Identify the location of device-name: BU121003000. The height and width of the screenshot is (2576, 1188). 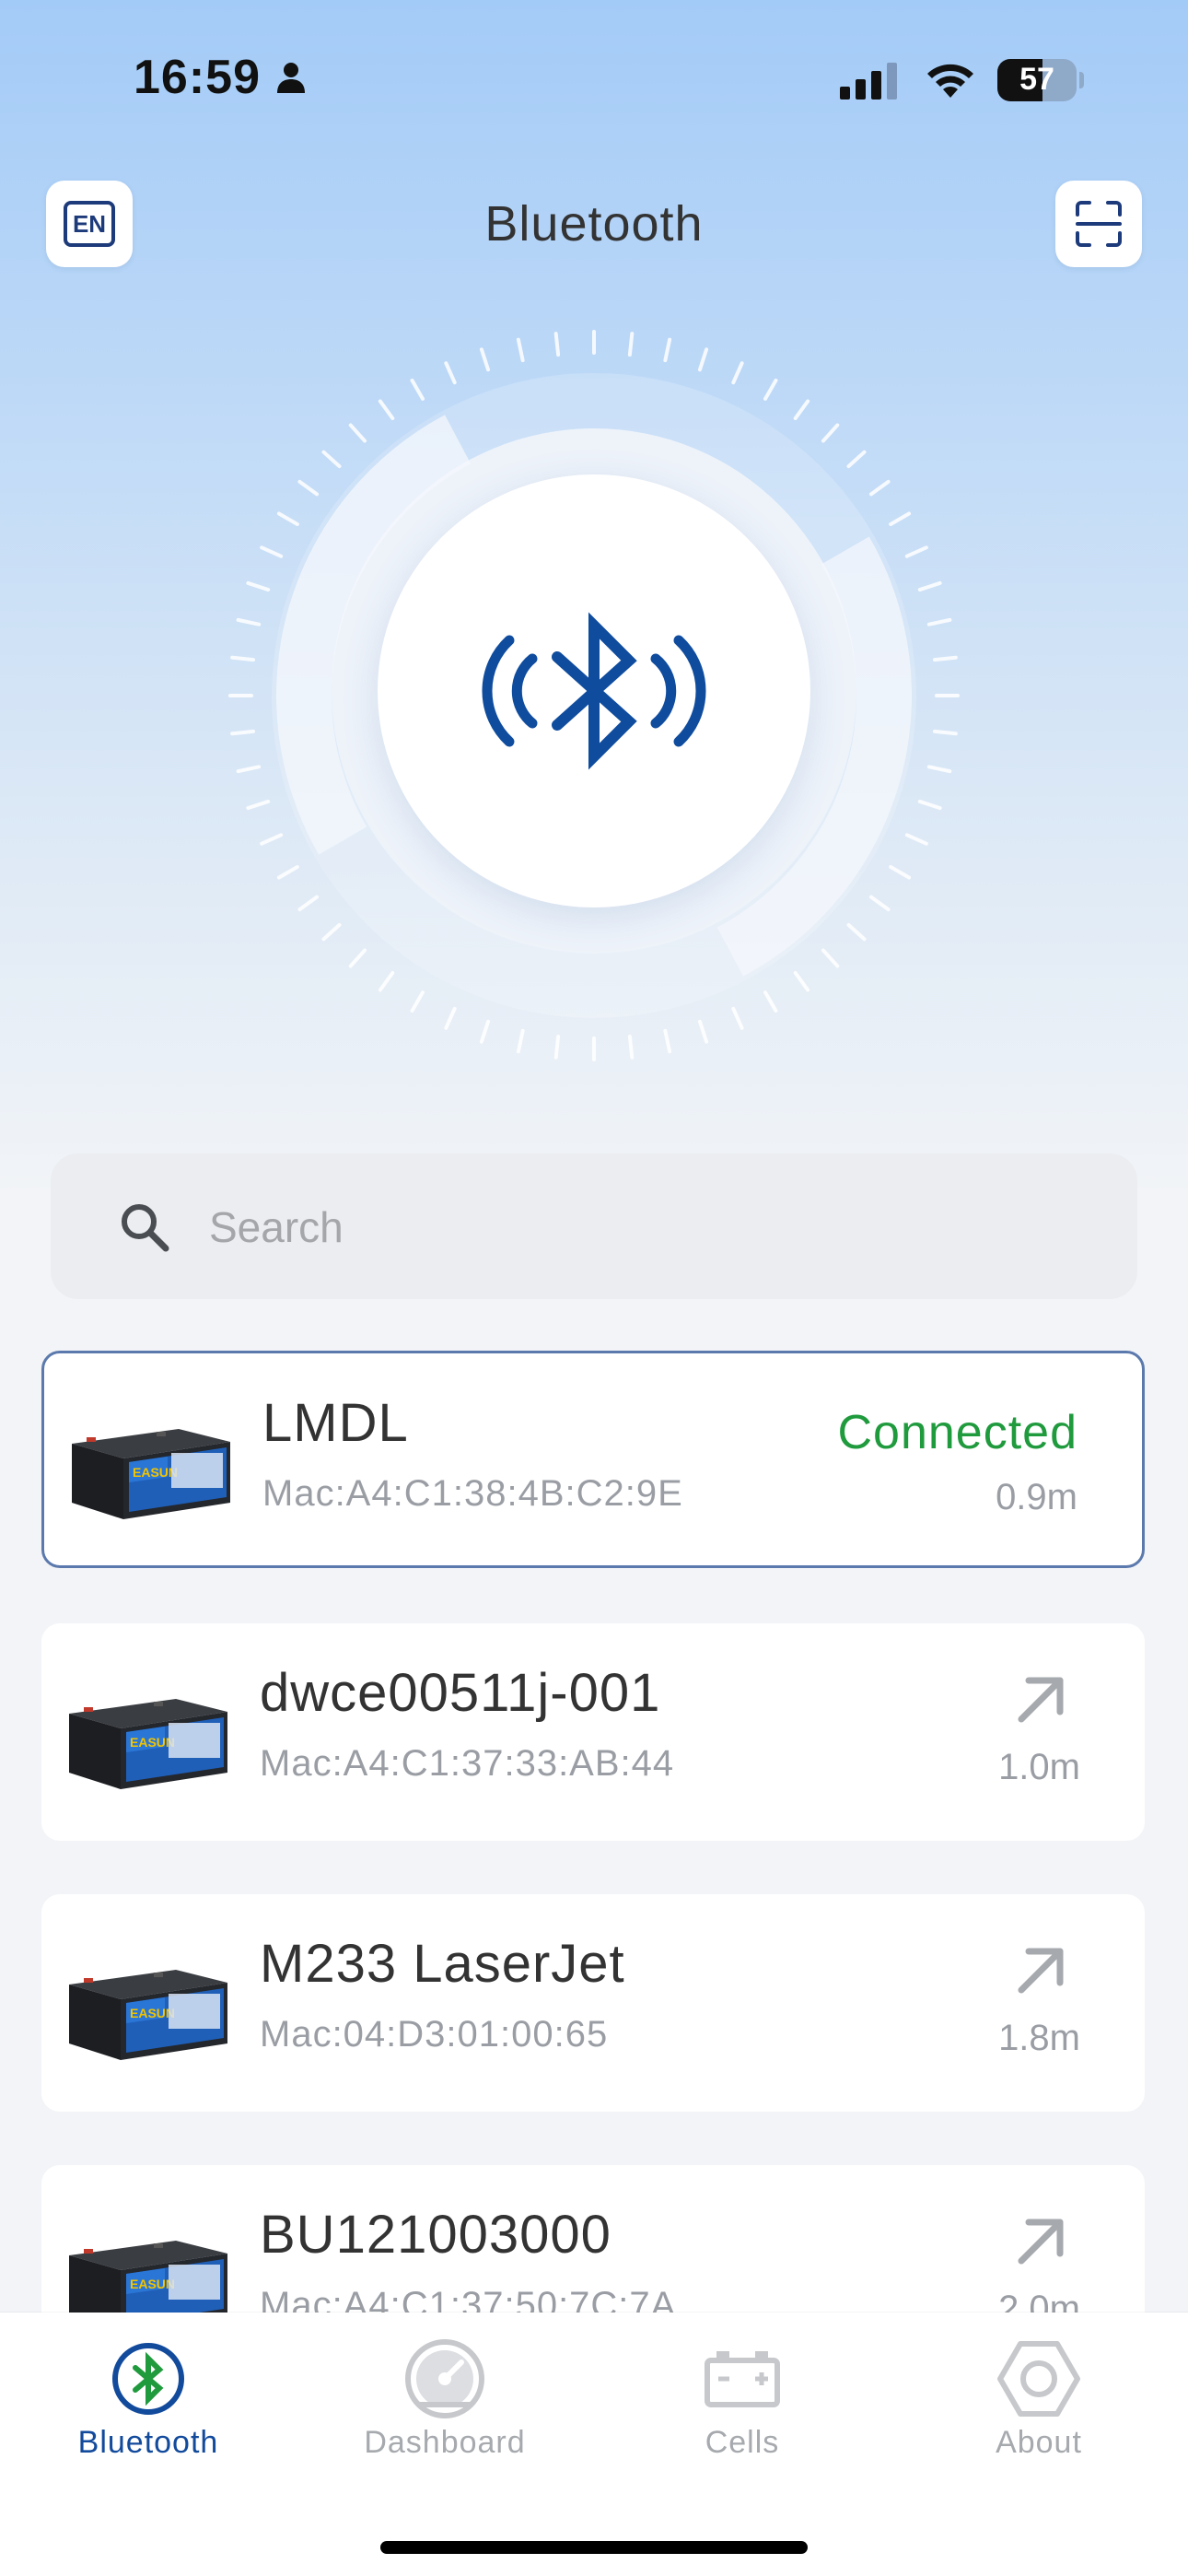
(435, 2235).